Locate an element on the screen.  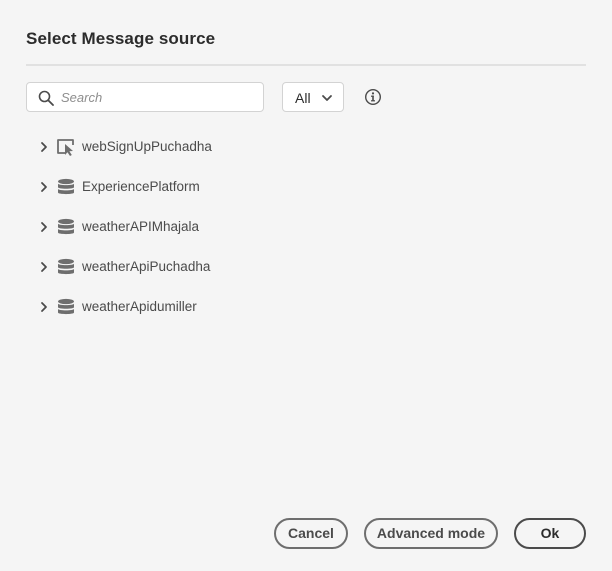
tree-item-label: weatherApidumiller is located at coordinates (139, 306).